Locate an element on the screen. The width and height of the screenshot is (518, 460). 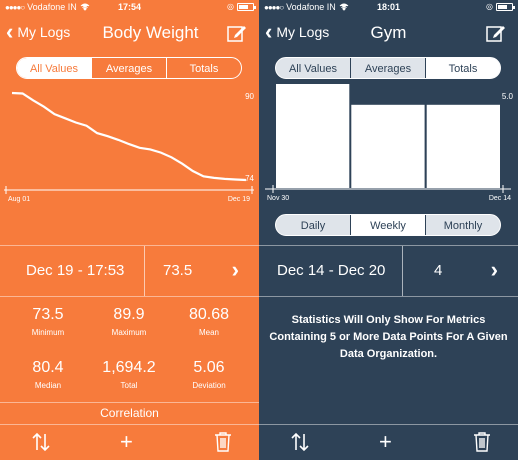
x-end-label: Dec 14 is located at coordinates (500, 198).